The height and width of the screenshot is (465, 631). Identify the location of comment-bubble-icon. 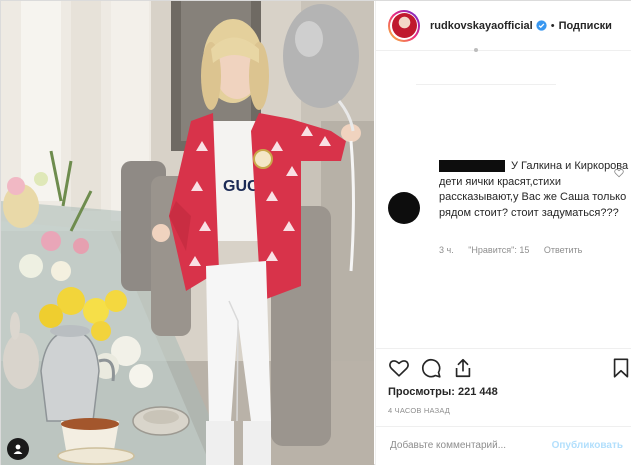
(431, 368).